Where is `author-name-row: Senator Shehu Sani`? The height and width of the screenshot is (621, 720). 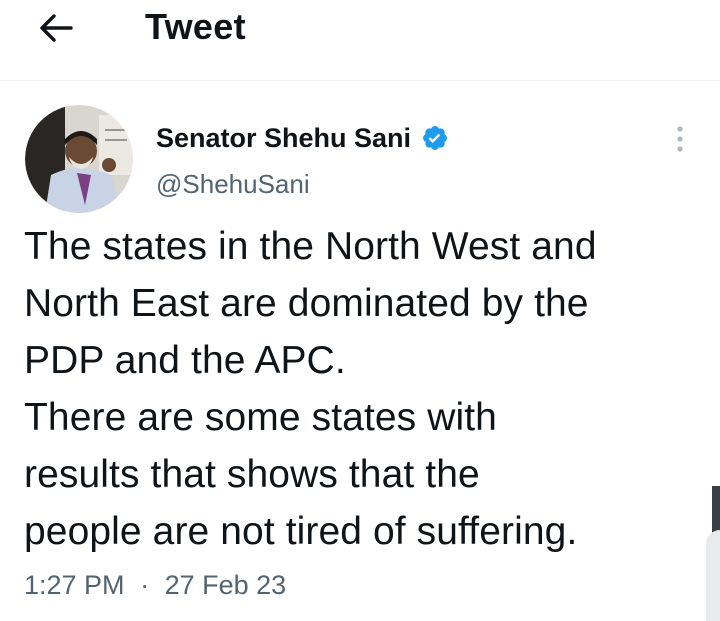
author-name-row: Senator Shehu Sani is located at coordinates (302, 138).